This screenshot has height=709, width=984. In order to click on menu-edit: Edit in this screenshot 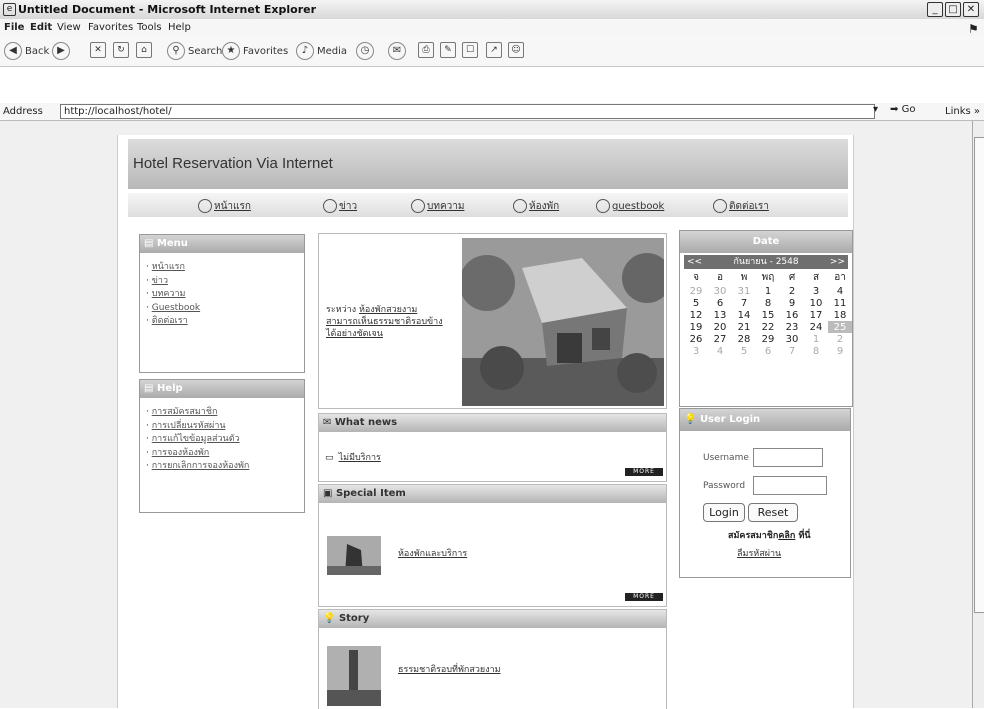, I will do `click(41, 27)`.